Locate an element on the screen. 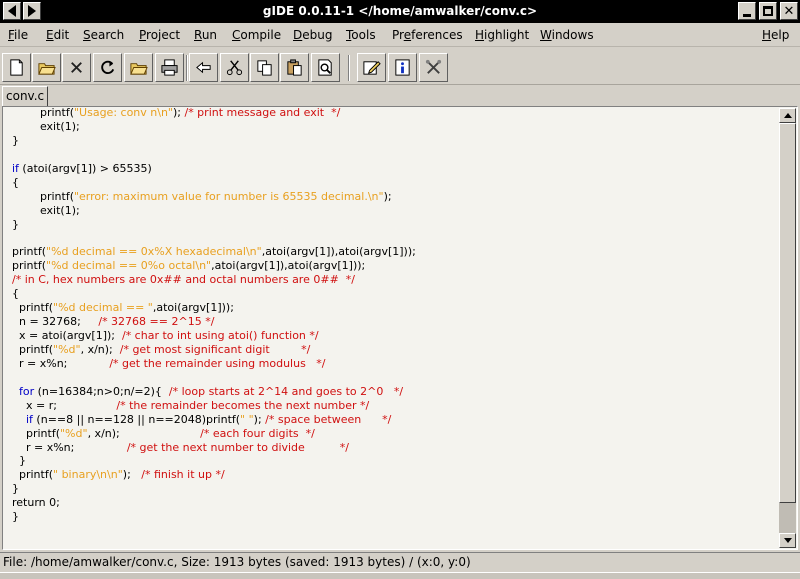 The image size is (800, 579). edit-button is located at coordinates (371, 67).